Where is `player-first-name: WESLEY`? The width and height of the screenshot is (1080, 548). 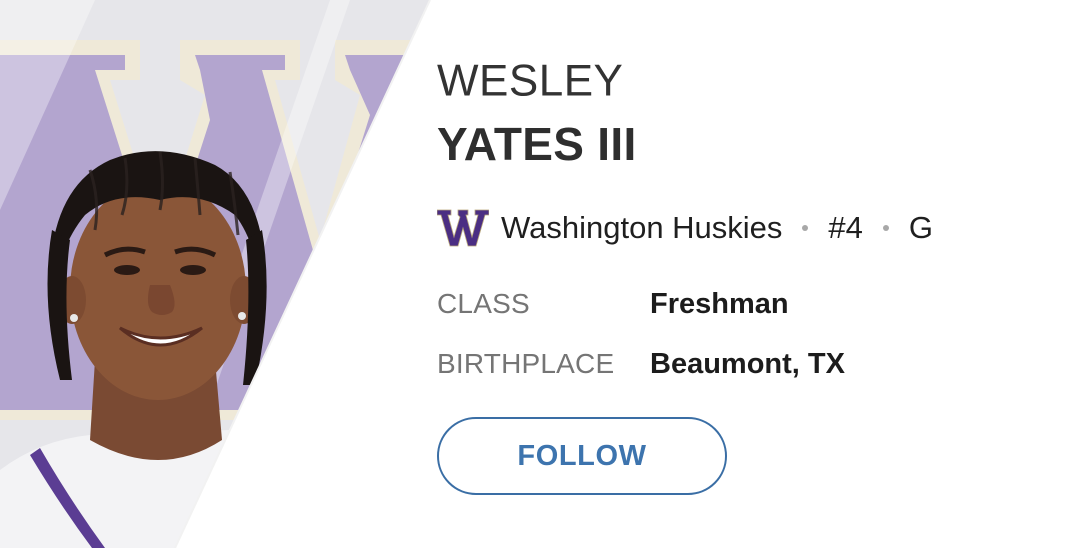
player-first-name: WESLEY is located at coordinates (530, 80).